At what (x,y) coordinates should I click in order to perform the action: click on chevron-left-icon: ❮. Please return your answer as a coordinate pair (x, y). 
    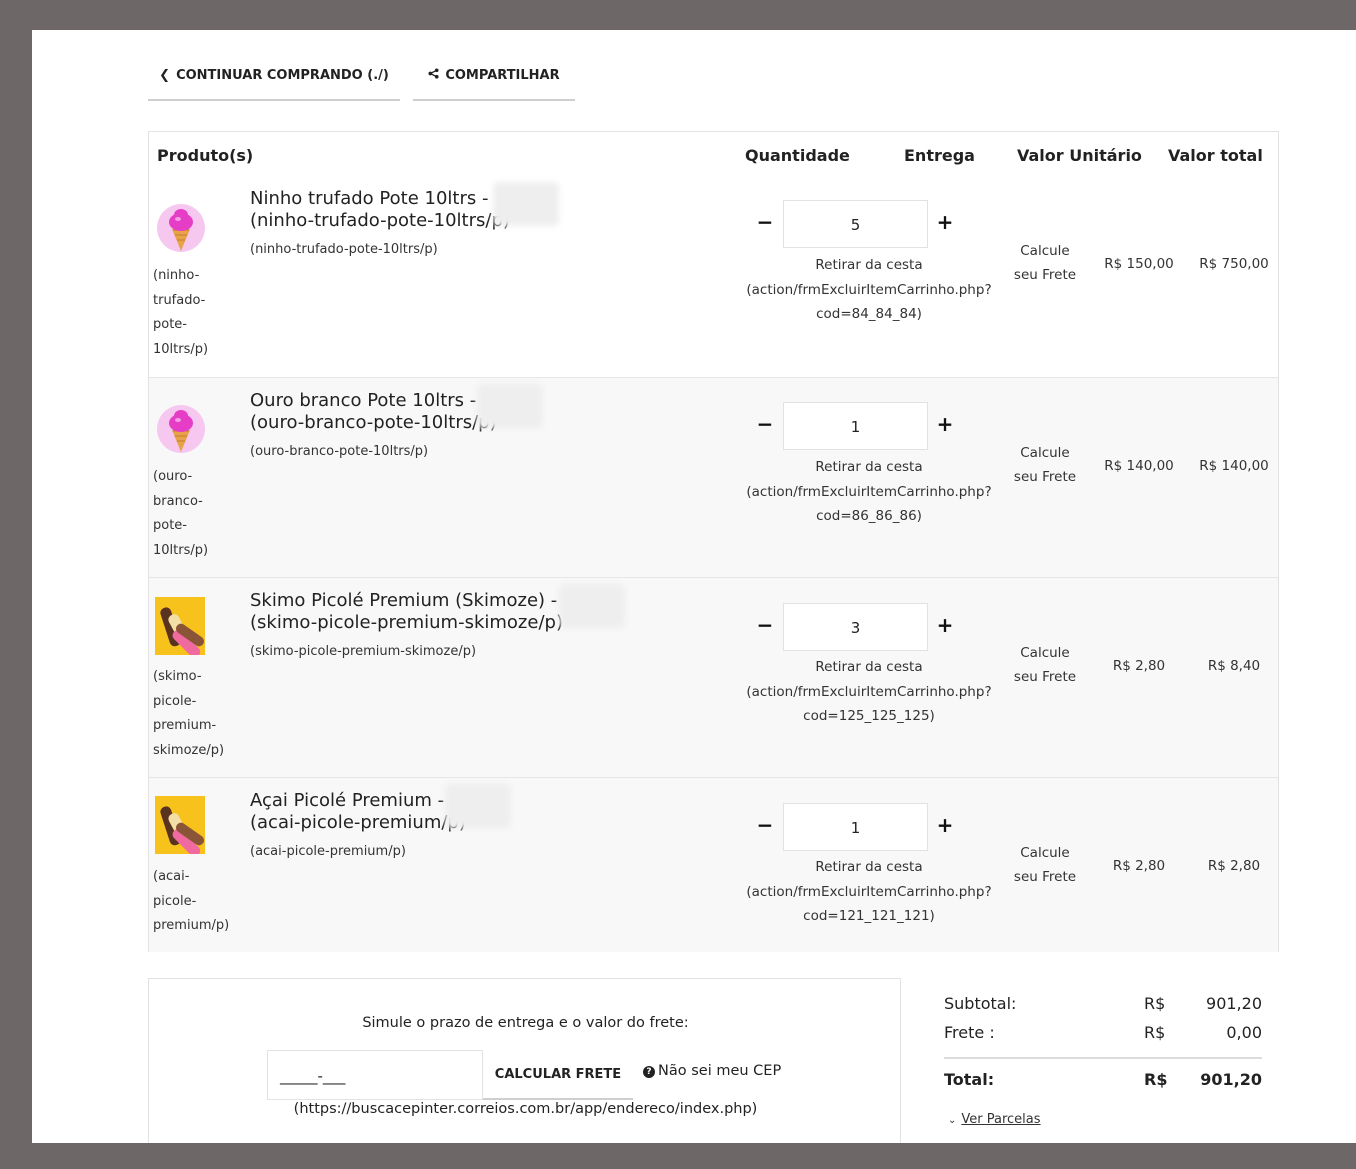
    Looking at the image, I should click on (165, 75).